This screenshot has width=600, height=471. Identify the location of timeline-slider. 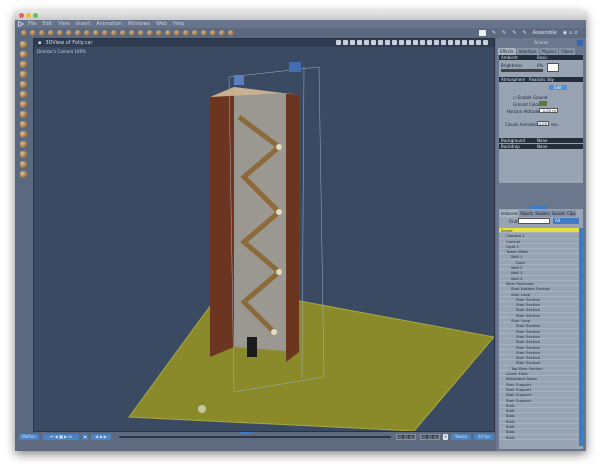
(255, 437).